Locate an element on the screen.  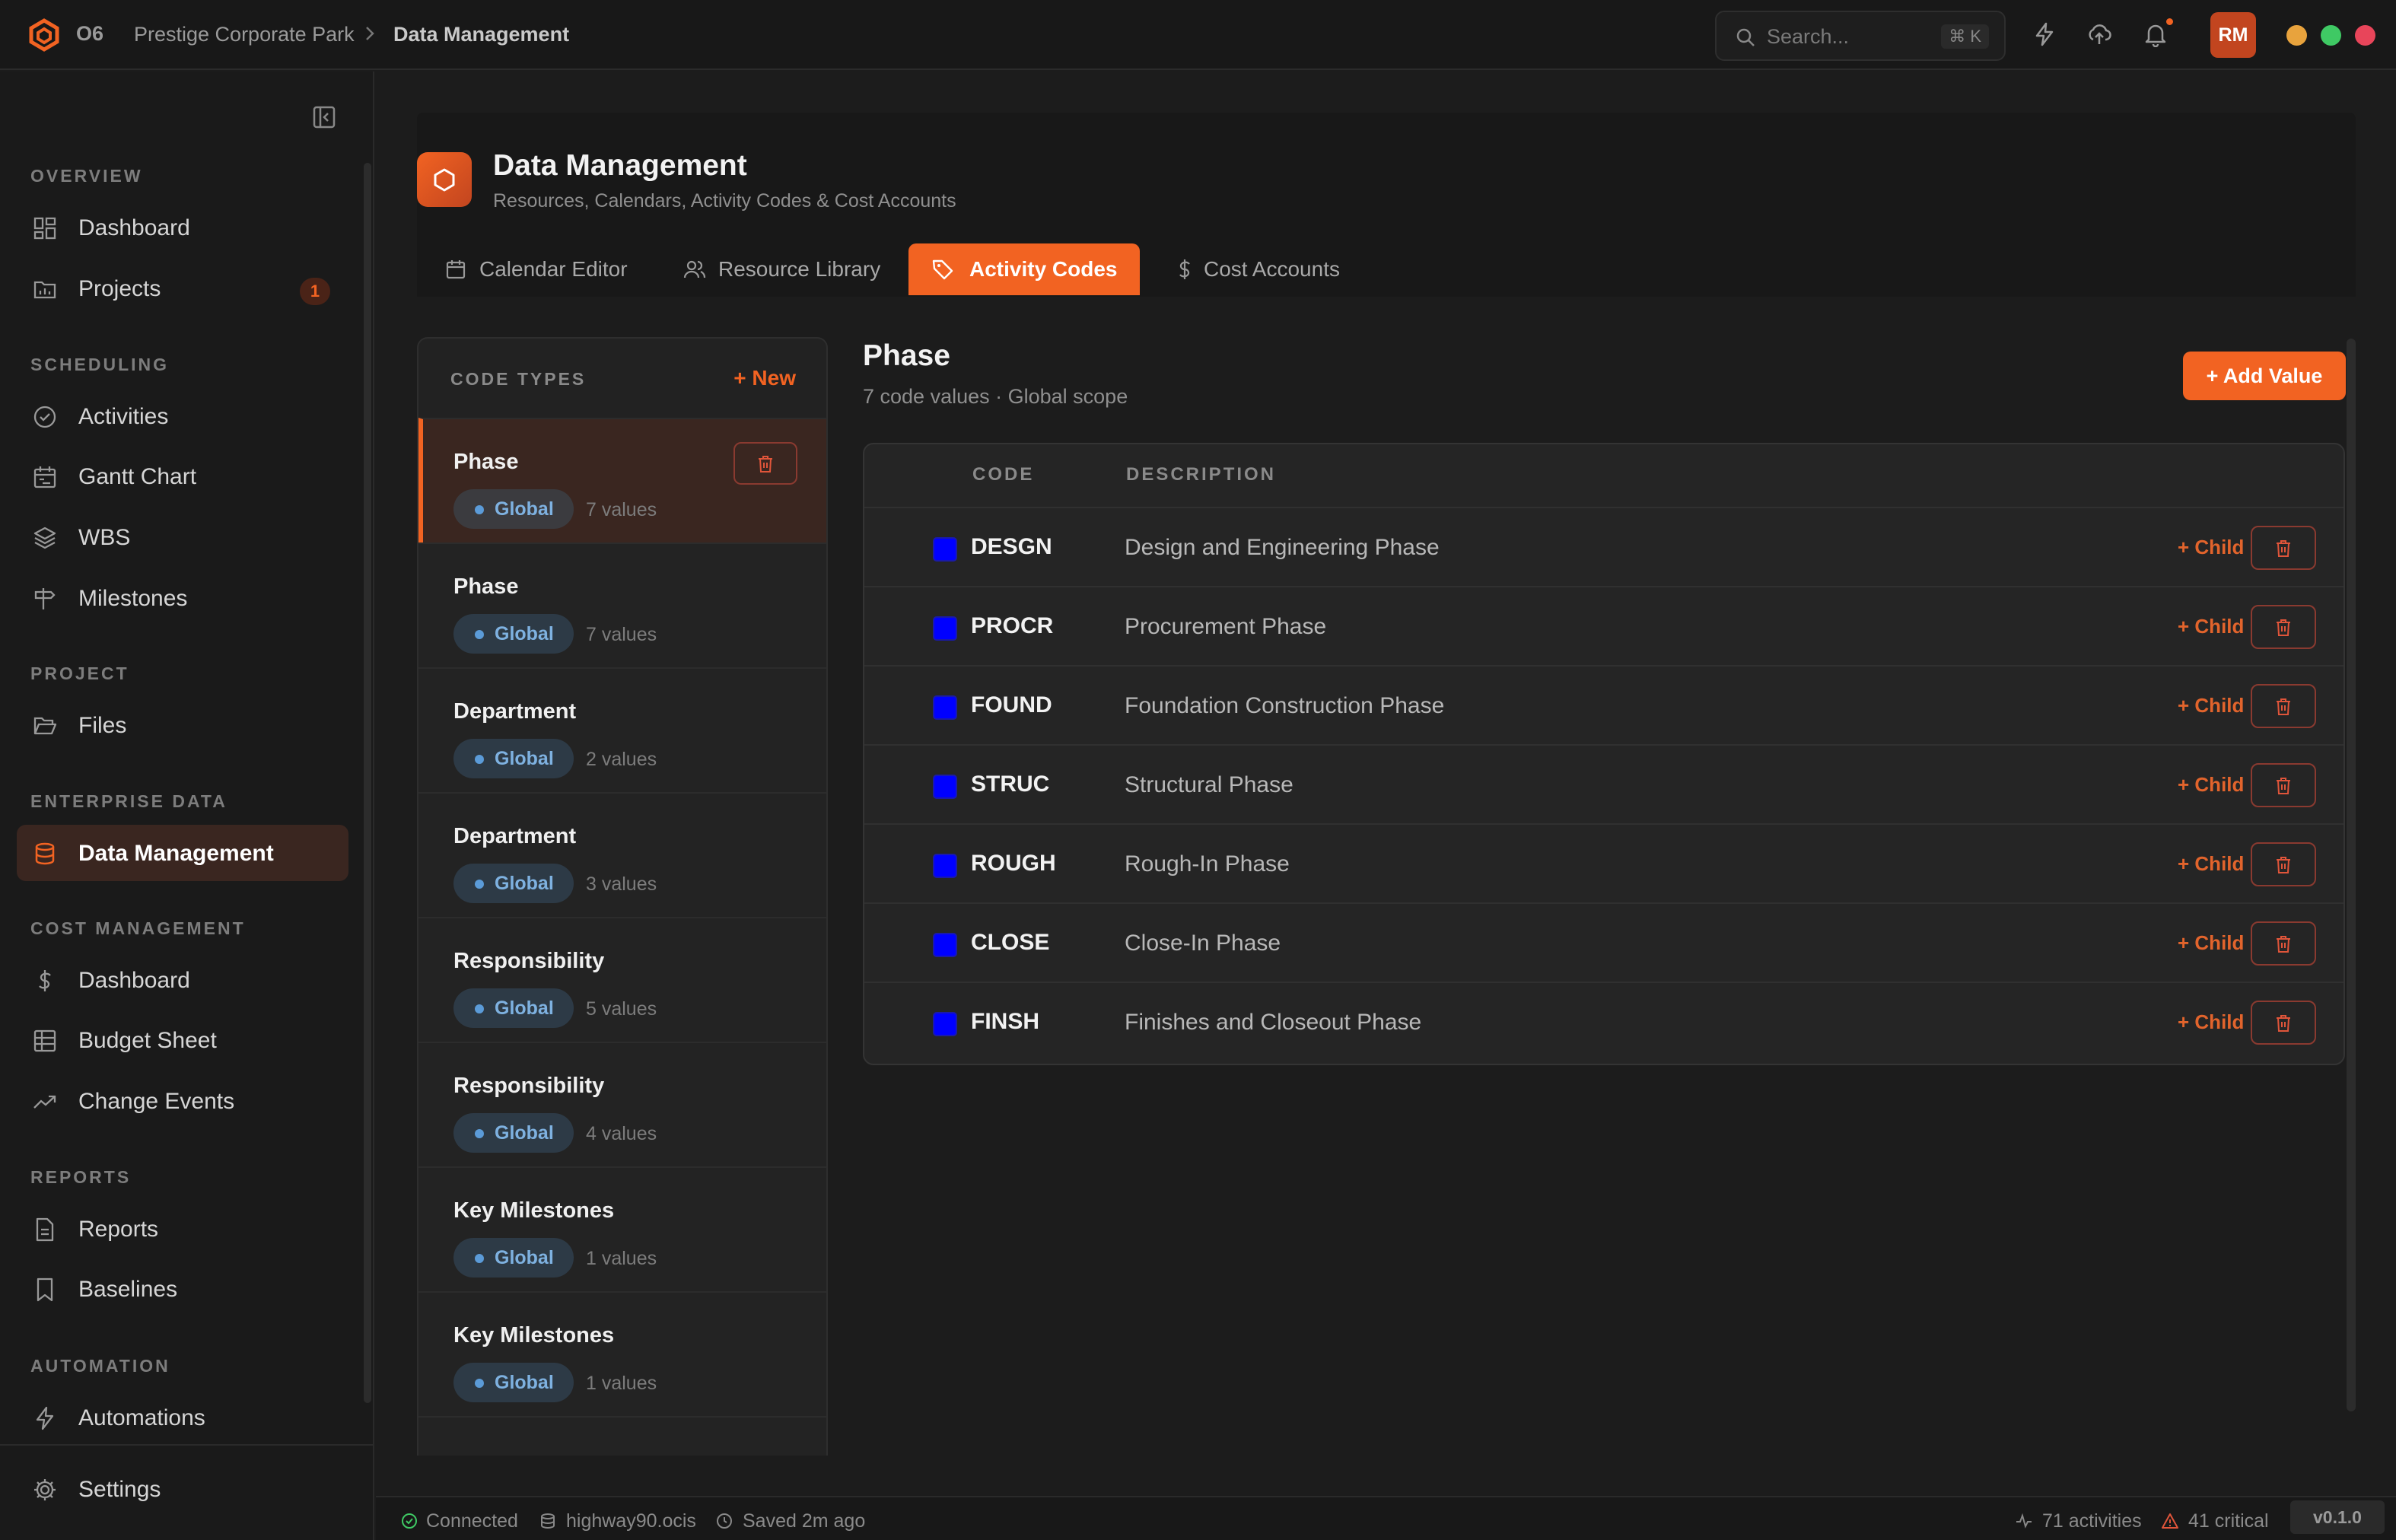
sidebar-item-automations: Automations is located at coordinates (182, 1417).